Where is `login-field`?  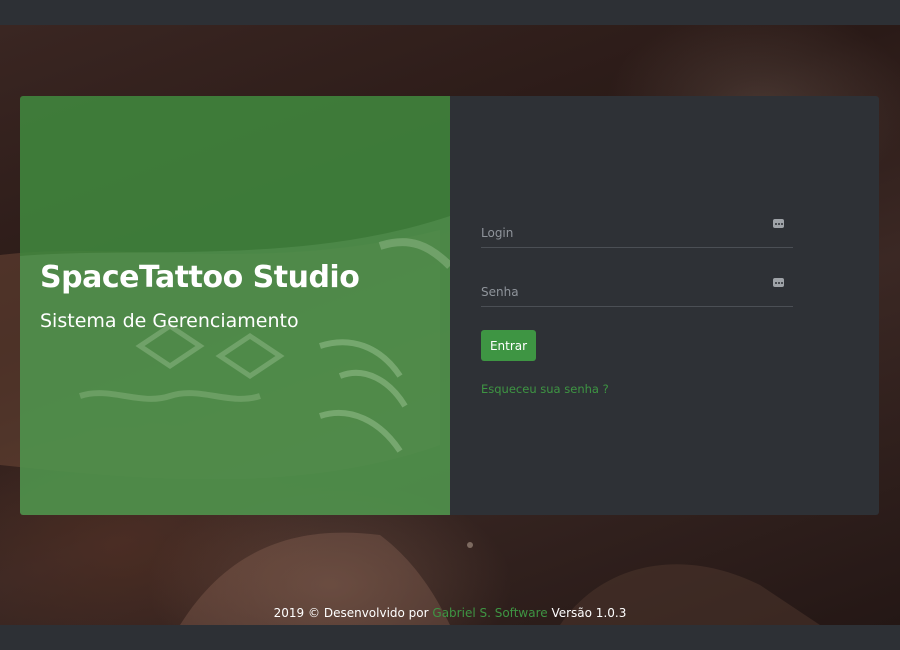
login-field is located at coordinates (637, 231).